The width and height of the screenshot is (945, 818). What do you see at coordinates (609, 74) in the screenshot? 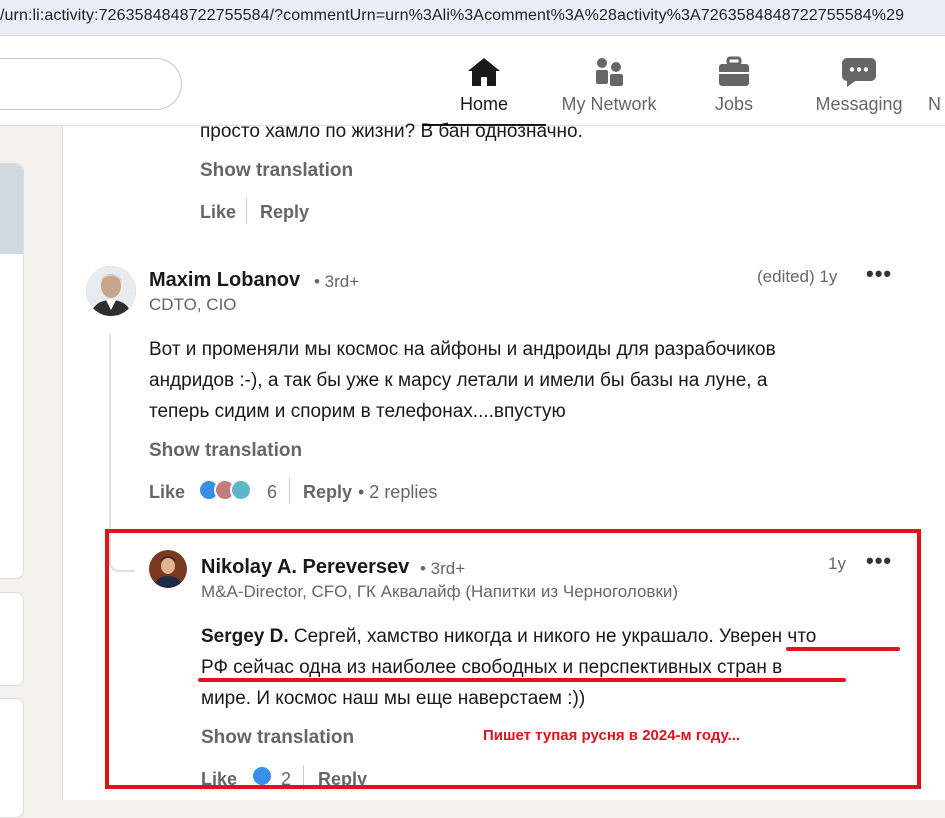
I see `my-network-icon` at bounding box center [609, 74].